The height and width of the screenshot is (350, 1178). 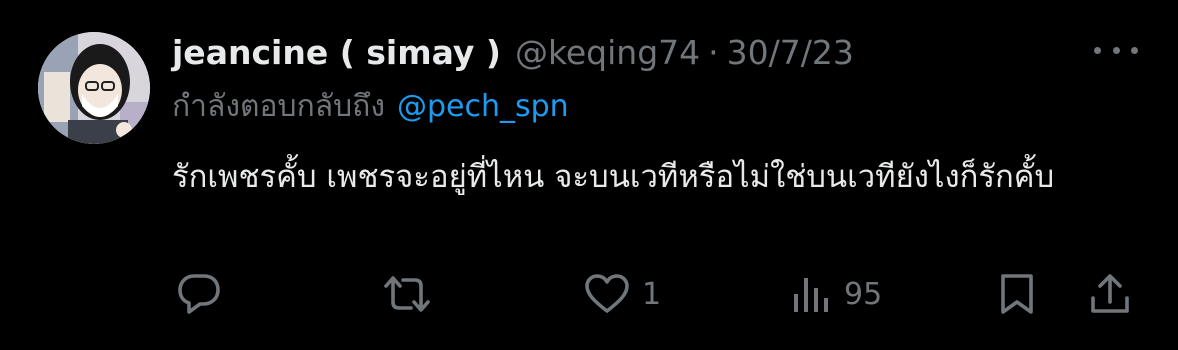 I want to click on tweet-header: jeancine ( simay ) @keqing74 · 30/7/23, so click(x=513, y=53).